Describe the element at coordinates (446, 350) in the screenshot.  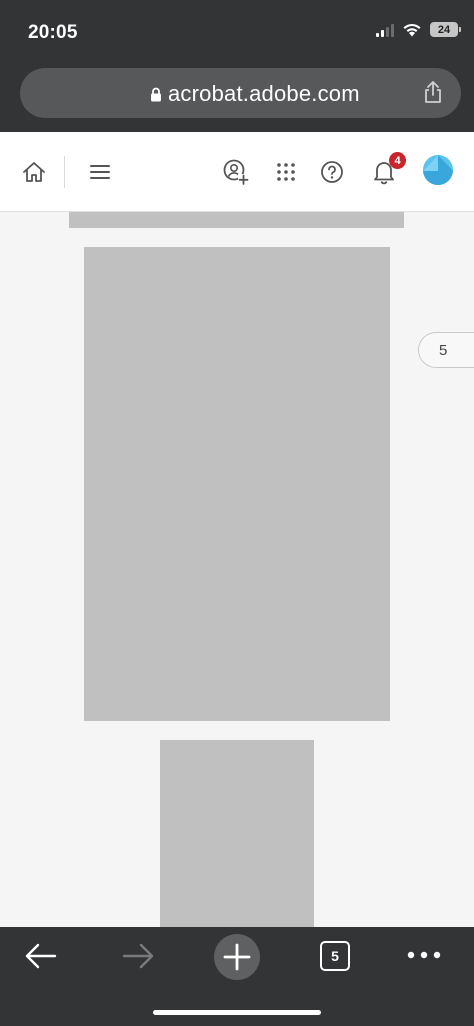
I see `page-number-indicator: 5` at that location.